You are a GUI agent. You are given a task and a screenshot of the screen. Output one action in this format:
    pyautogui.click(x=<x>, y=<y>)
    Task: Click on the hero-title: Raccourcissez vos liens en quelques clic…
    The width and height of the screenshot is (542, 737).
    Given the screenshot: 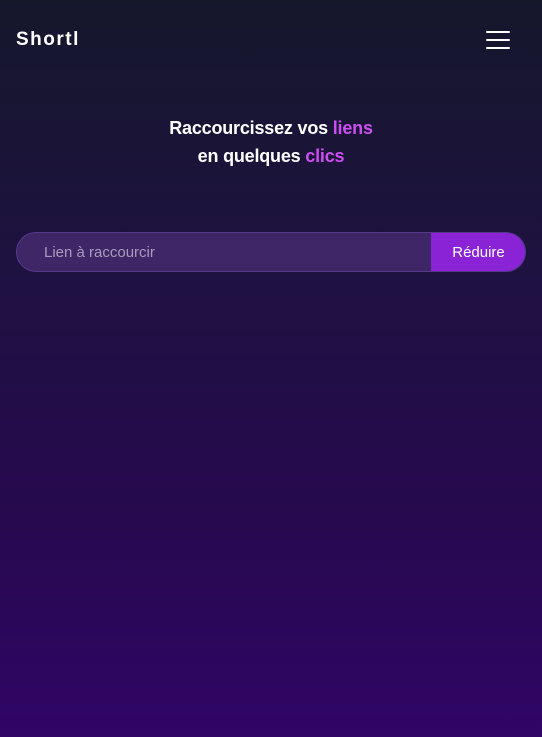 What is the action you would take?
    pyautogui.click(x=271, y=142)
    